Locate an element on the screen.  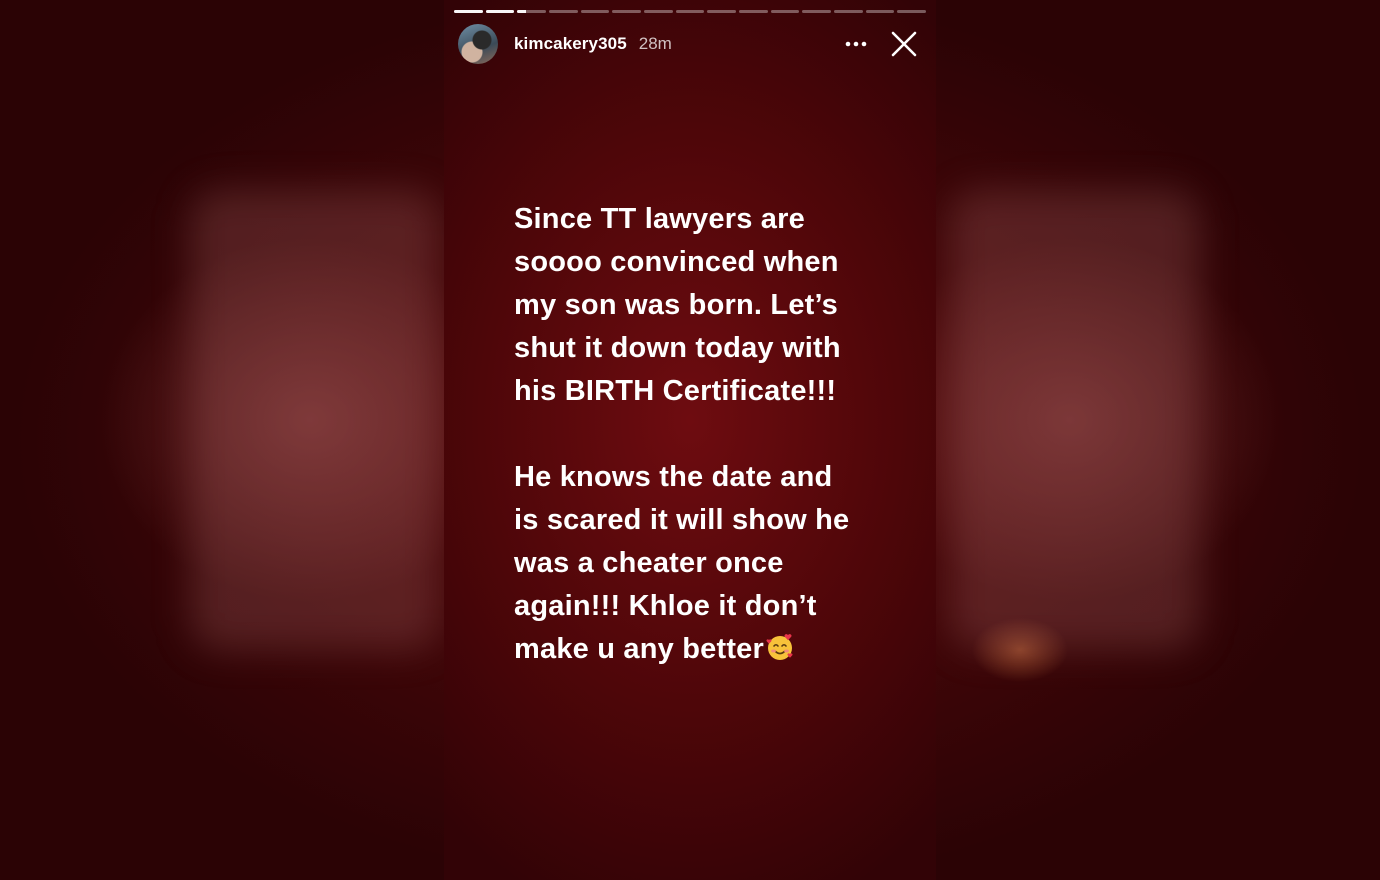
story-progress-bar is located at coordinates (690, 11).